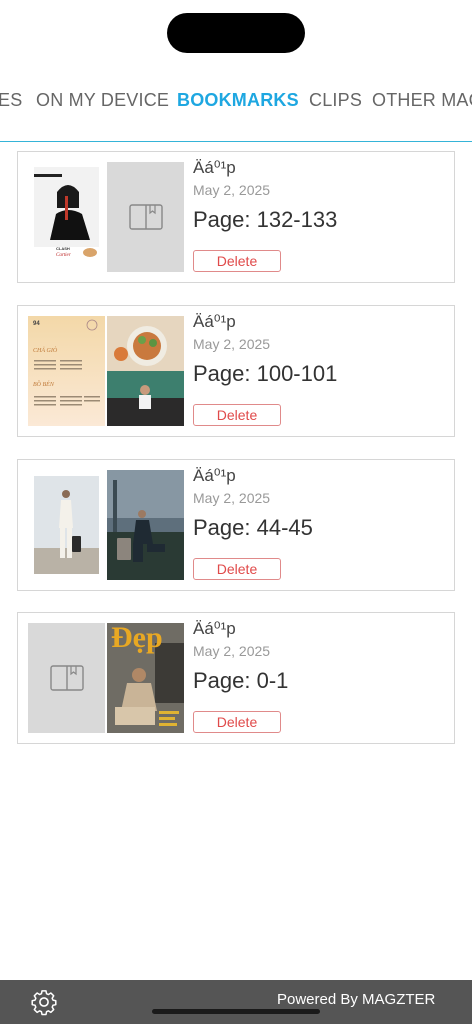 Image resolution: width=472 pixels, height=1024 pixels. What do you see at coordinates (238, 100) in the screenshot?
I see `tab-bookmarks: BOOKMARKS` at bounding box center [238, 100].